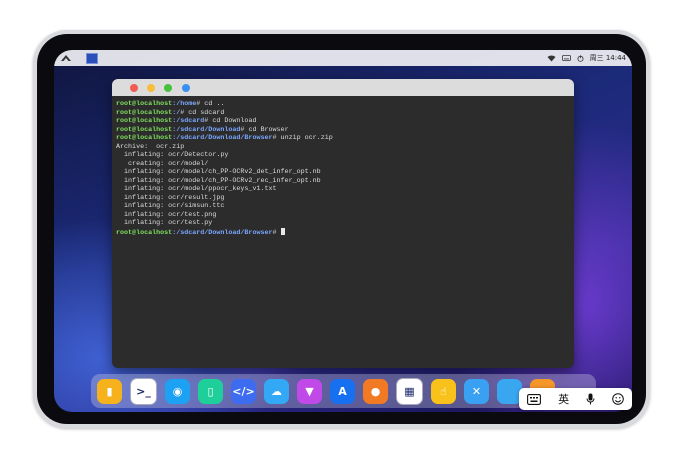 This screenshot has width=690, height=461. Describe the element at coordinates (282, 231) in the screenshot. I see `text-cursor` at that location.